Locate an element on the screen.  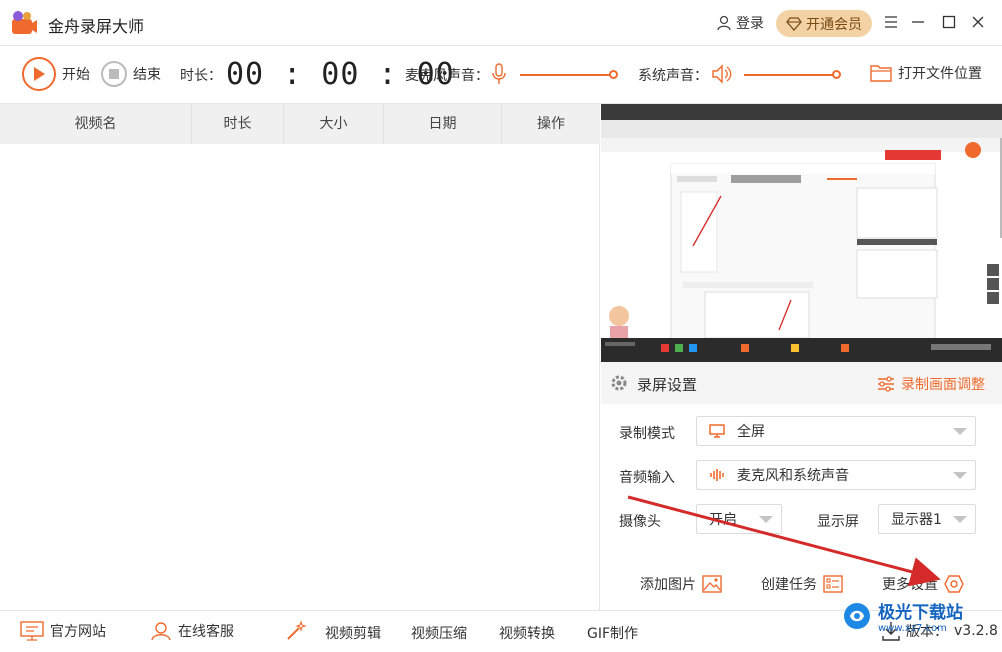
column-header-name: 视频名 is located at coordinates (96, 124).